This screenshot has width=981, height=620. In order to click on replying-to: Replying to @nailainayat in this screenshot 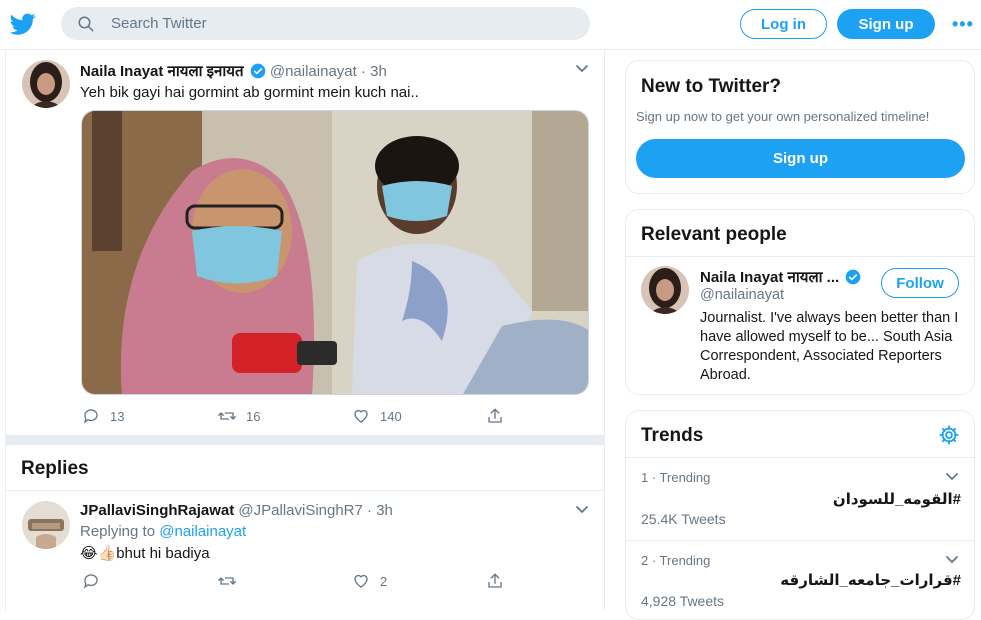, I will do `click(163, 531)`.